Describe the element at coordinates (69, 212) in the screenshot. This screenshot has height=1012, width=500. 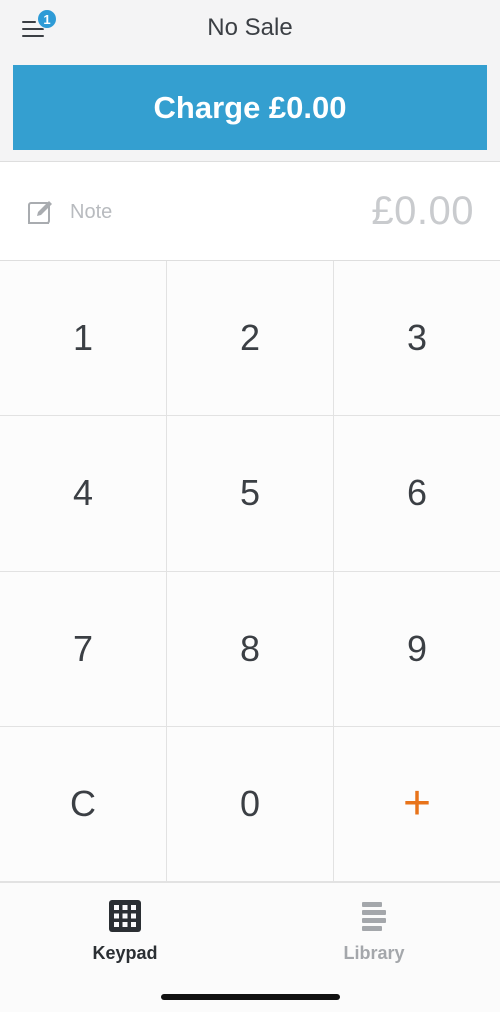
I see `add-note-button: Note` at that location.